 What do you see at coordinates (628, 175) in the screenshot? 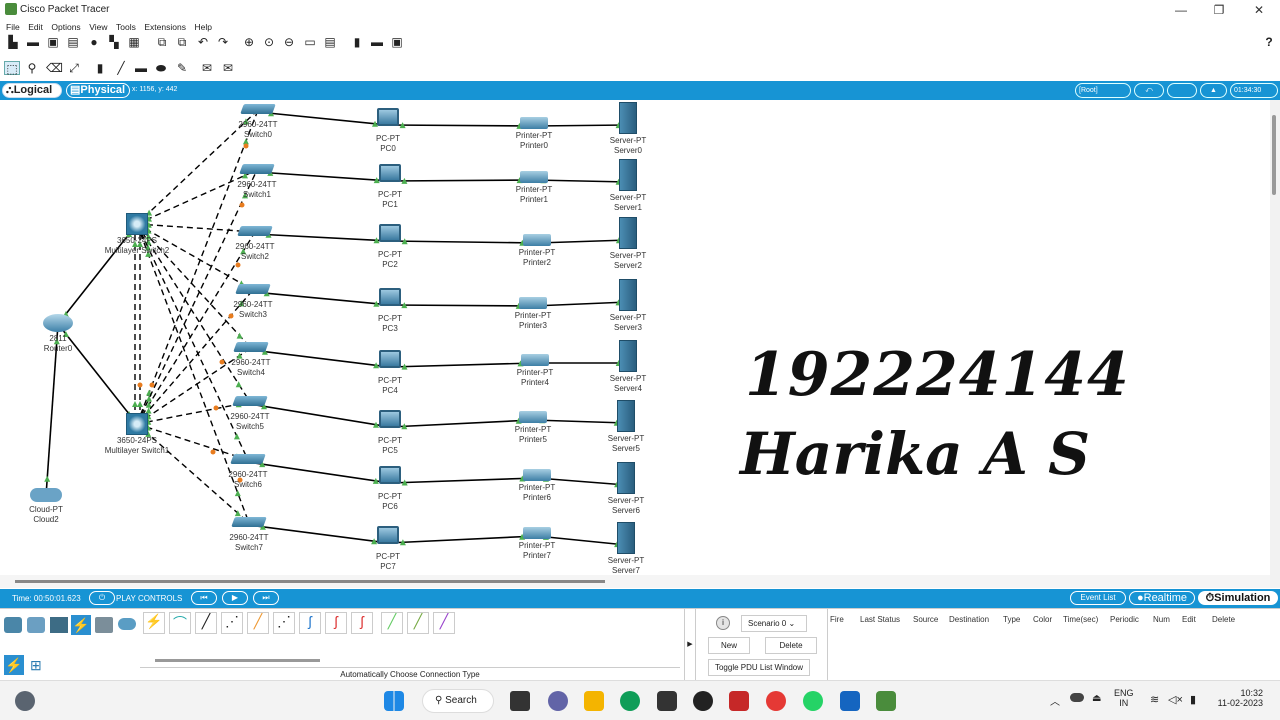
I see `server-1-icon` at bounding box center [628, 175].